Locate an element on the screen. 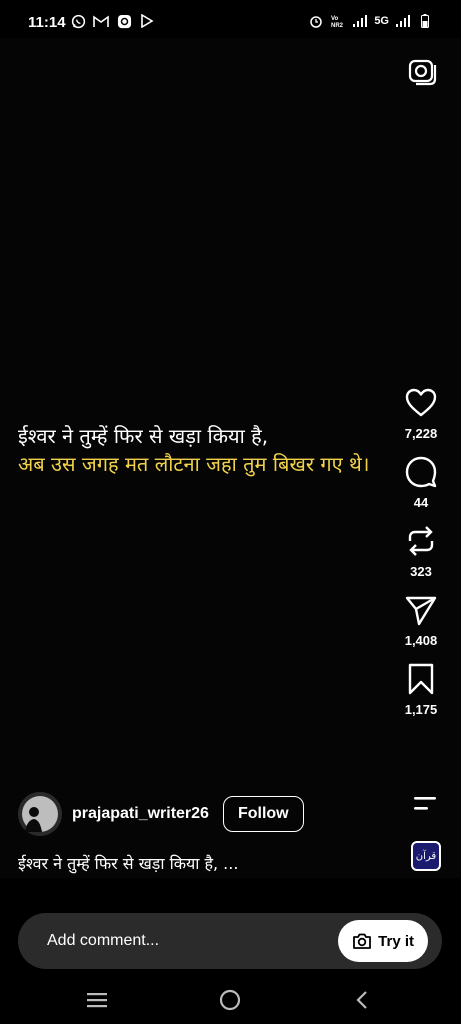 The width and height of the screenshot is (461, 1024). back-button is located at coordinates (362, 1000).